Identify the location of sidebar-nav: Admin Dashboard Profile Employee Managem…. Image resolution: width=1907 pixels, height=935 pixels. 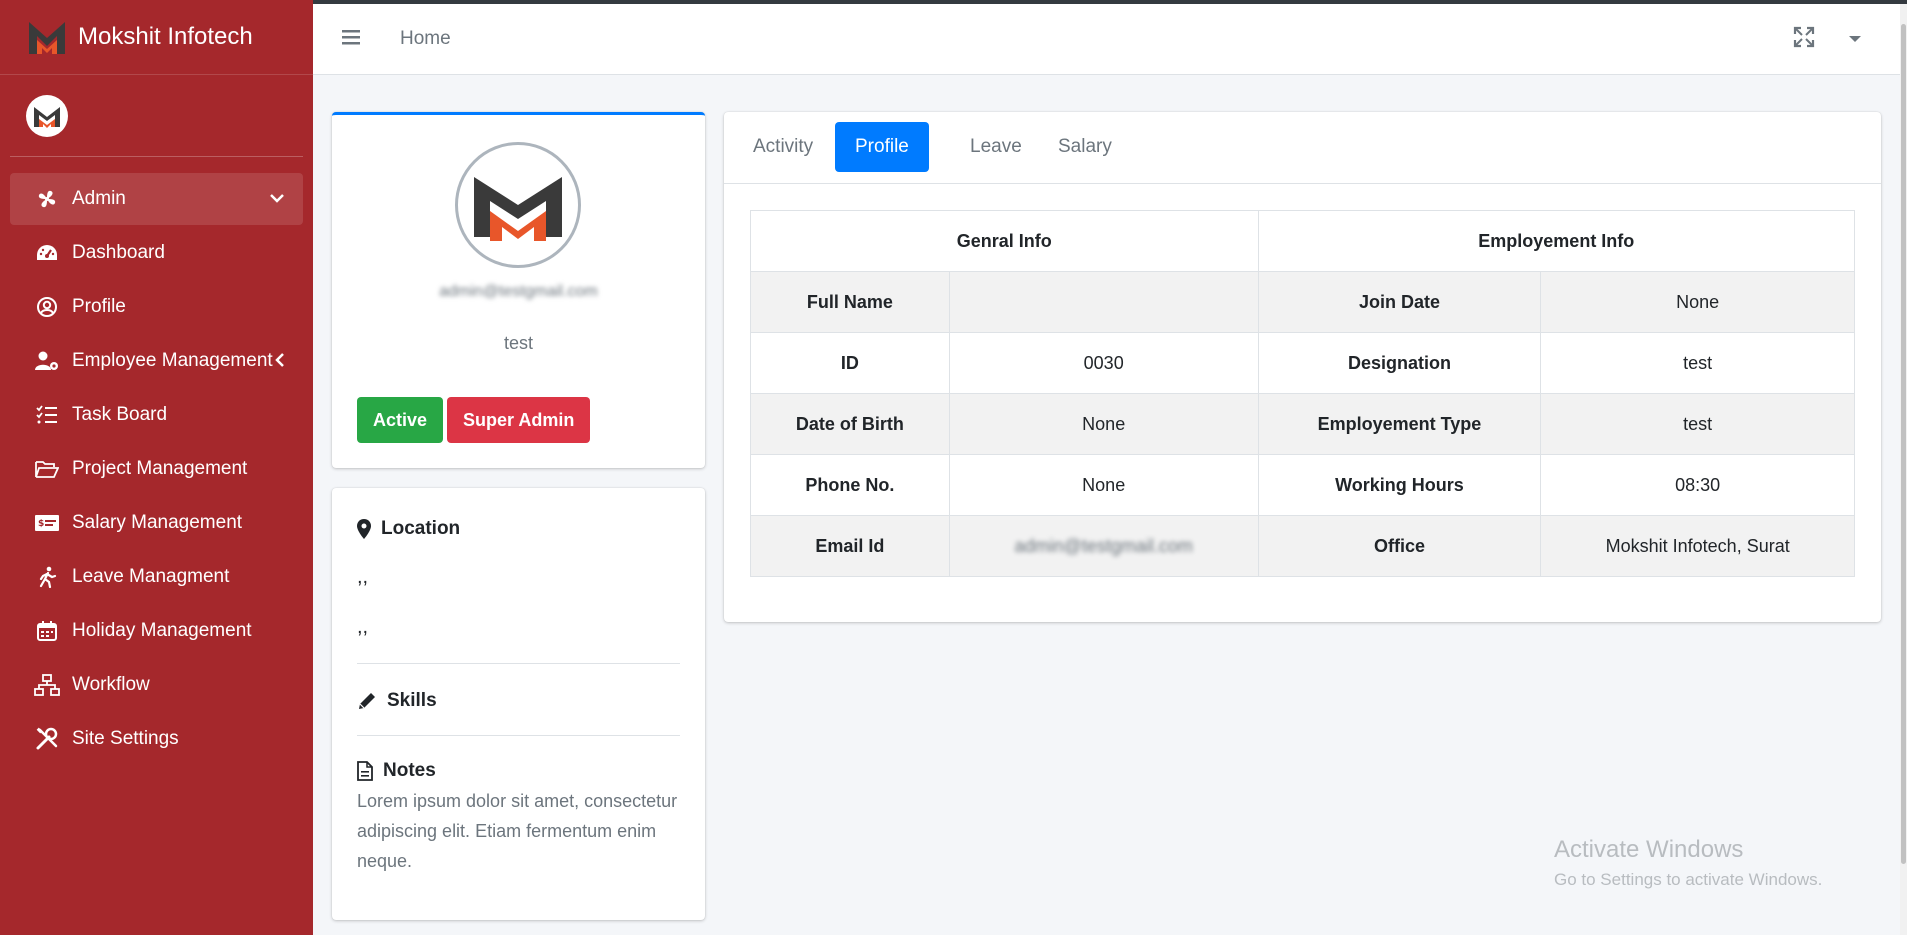
(156, 461).